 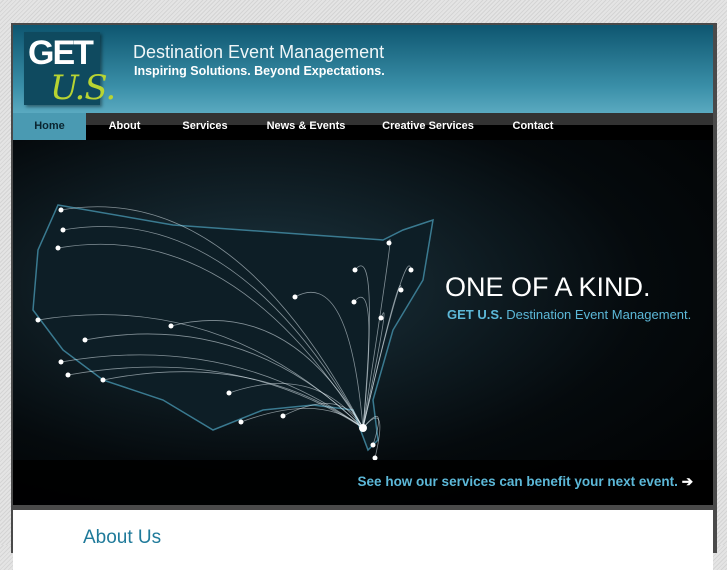 I want to click on logo: GET U.S., so click(x=70, y=70).